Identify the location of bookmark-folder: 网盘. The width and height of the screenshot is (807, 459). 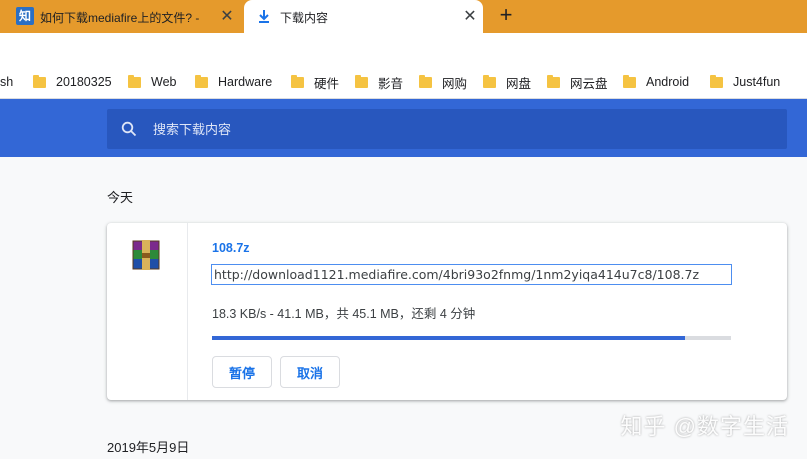
(507, 82).